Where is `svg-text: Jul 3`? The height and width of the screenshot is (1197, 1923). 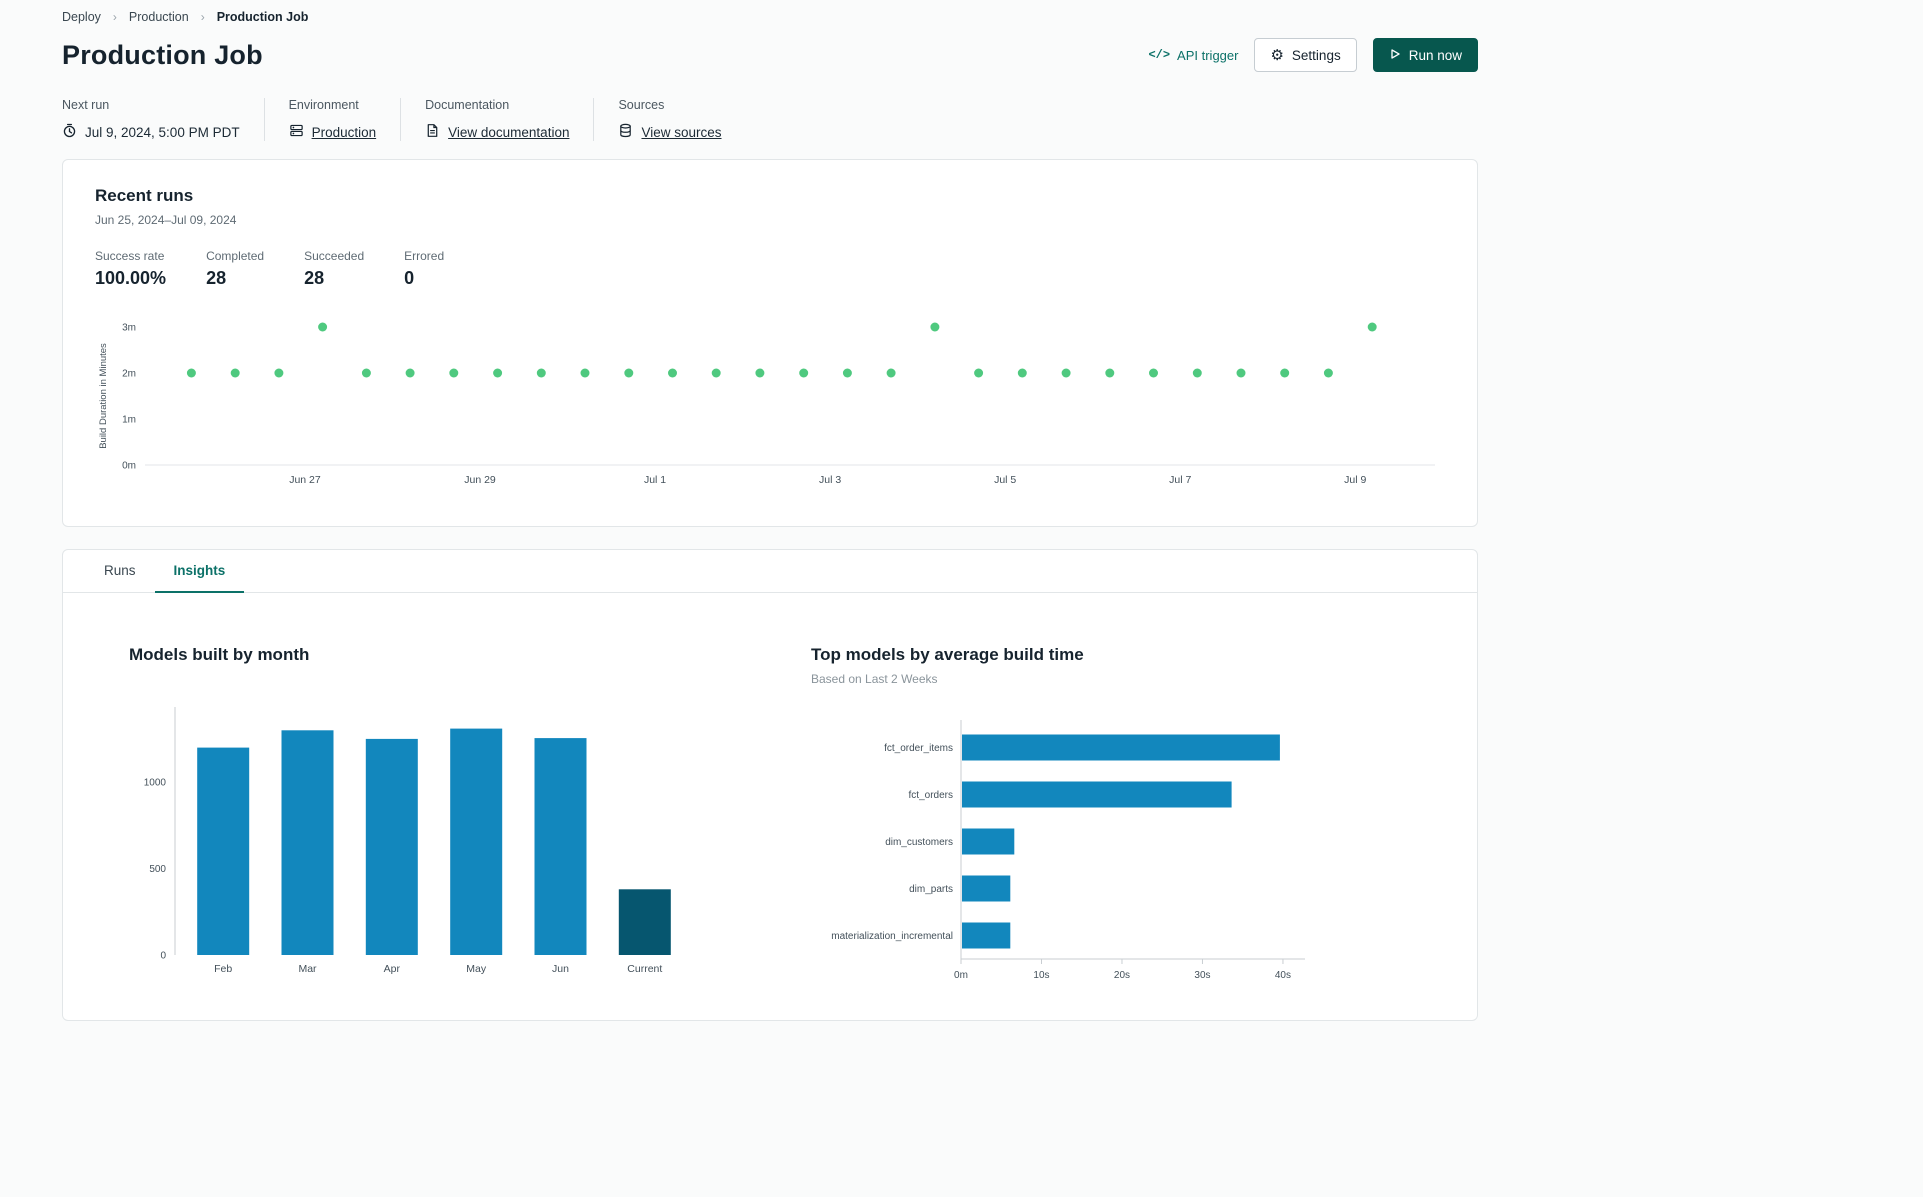
svg-text: Jul 3 is located at coordinates (830, 480).